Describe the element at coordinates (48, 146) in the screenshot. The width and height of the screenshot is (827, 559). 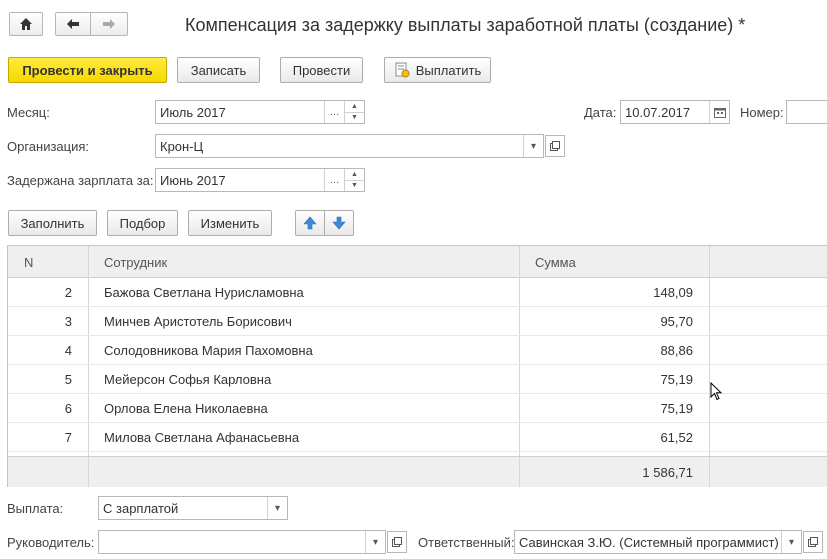
I see `organization-label: Организация:` at that location.